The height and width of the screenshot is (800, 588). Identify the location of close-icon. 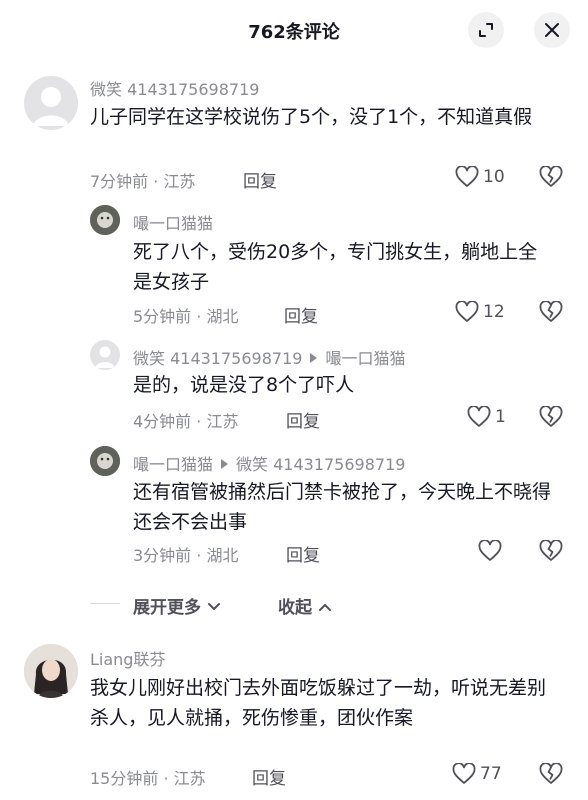
(552, 30).